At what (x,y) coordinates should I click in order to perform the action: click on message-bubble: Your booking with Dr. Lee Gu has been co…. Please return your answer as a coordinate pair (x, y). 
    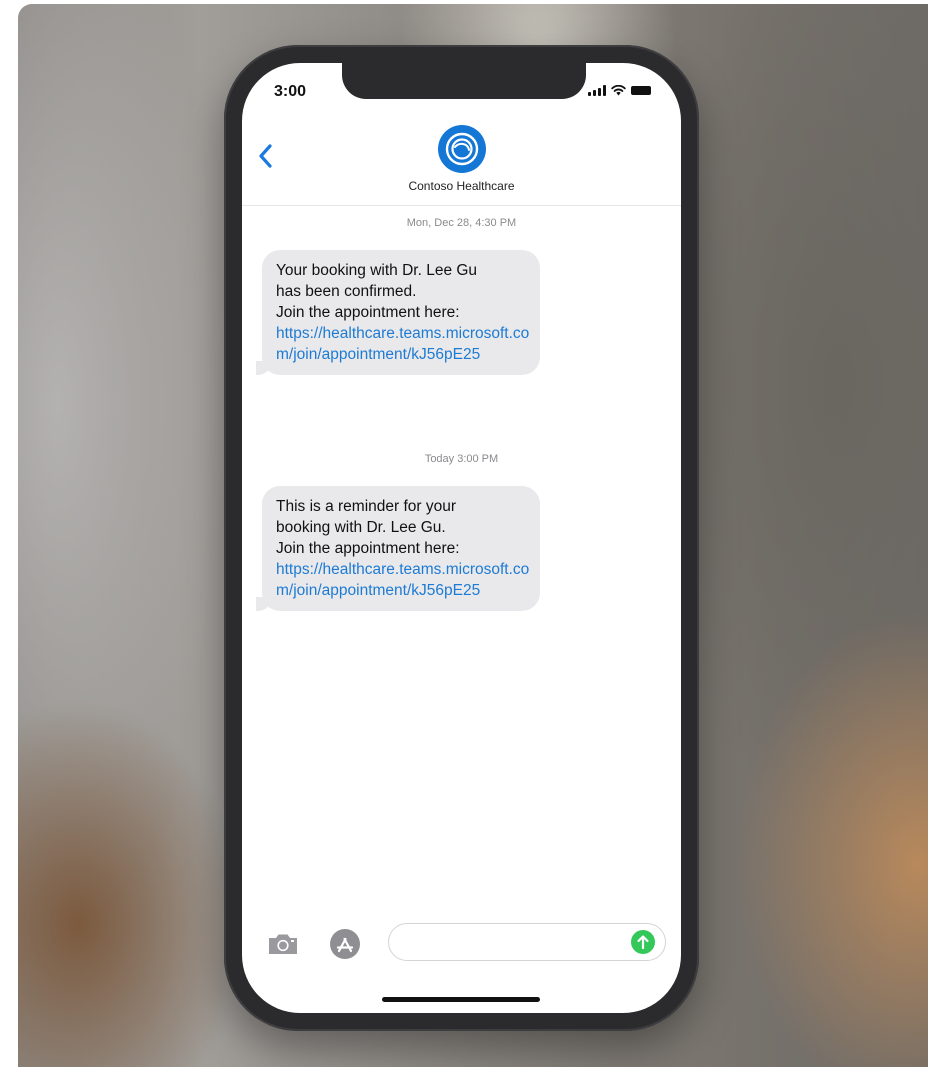
    Looking at the image, I should click on (394, 313).